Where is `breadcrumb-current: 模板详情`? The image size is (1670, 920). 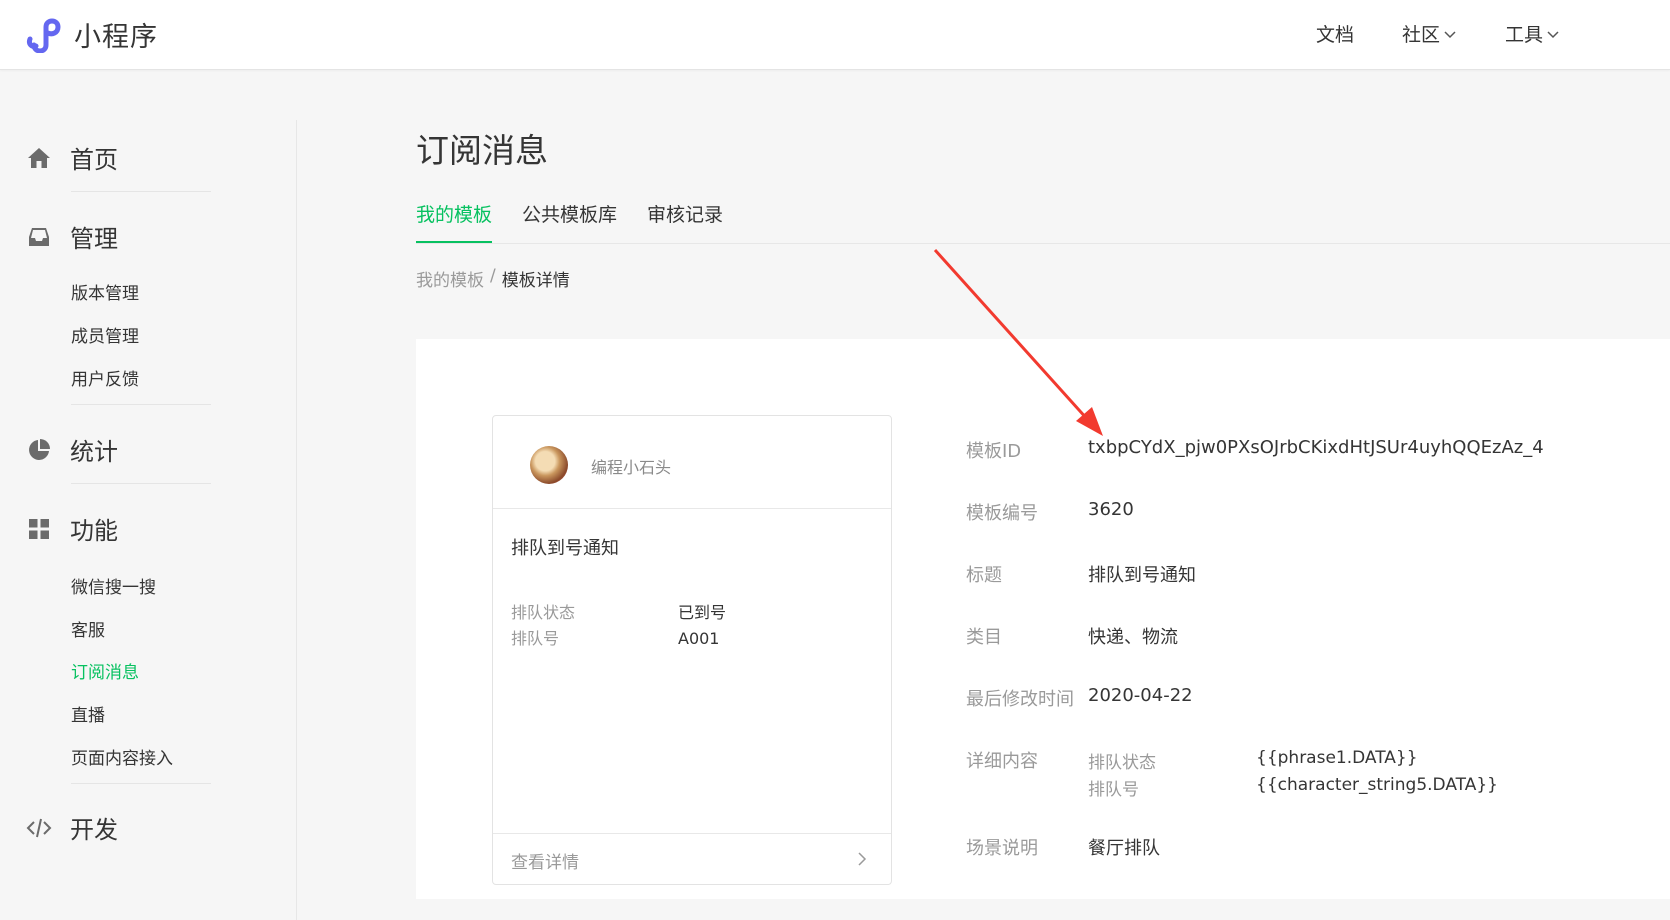
breadcrumb-current: 模板详情 is located at coordinates (535, 281).